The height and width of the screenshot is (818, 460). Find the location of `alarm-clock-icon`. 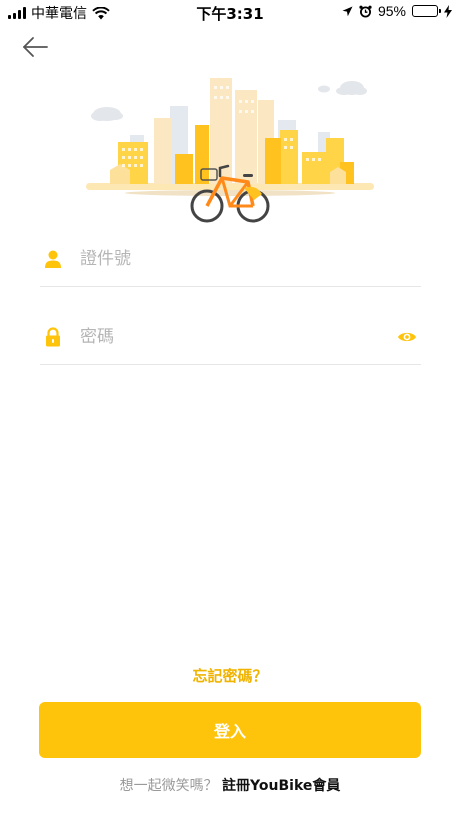

alarm-clock-icon is located at coordinates (365, 11).